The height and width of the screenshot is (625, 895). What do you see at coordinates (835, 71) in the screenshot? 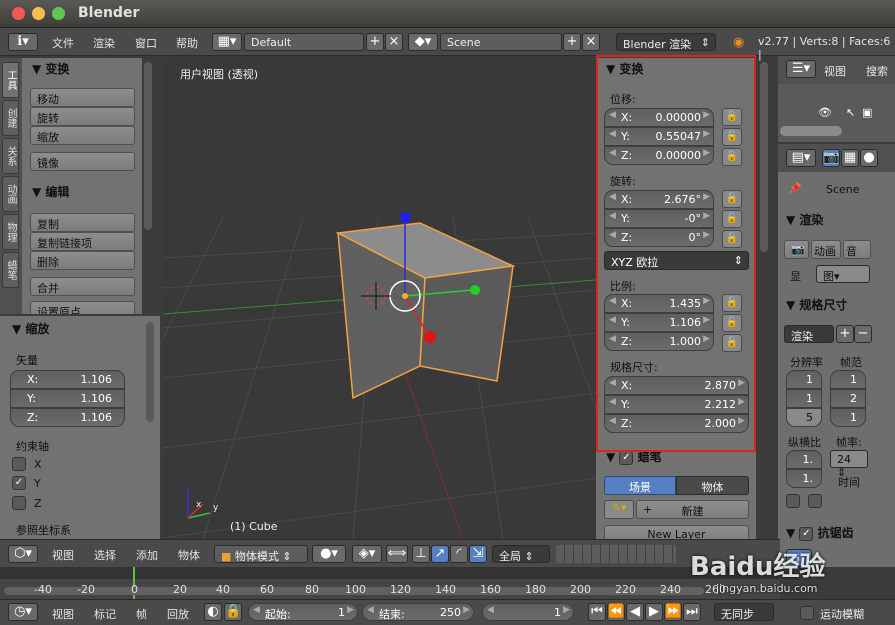
I see `outliner-view-menu: 视图` at bounding box center [835, 71].